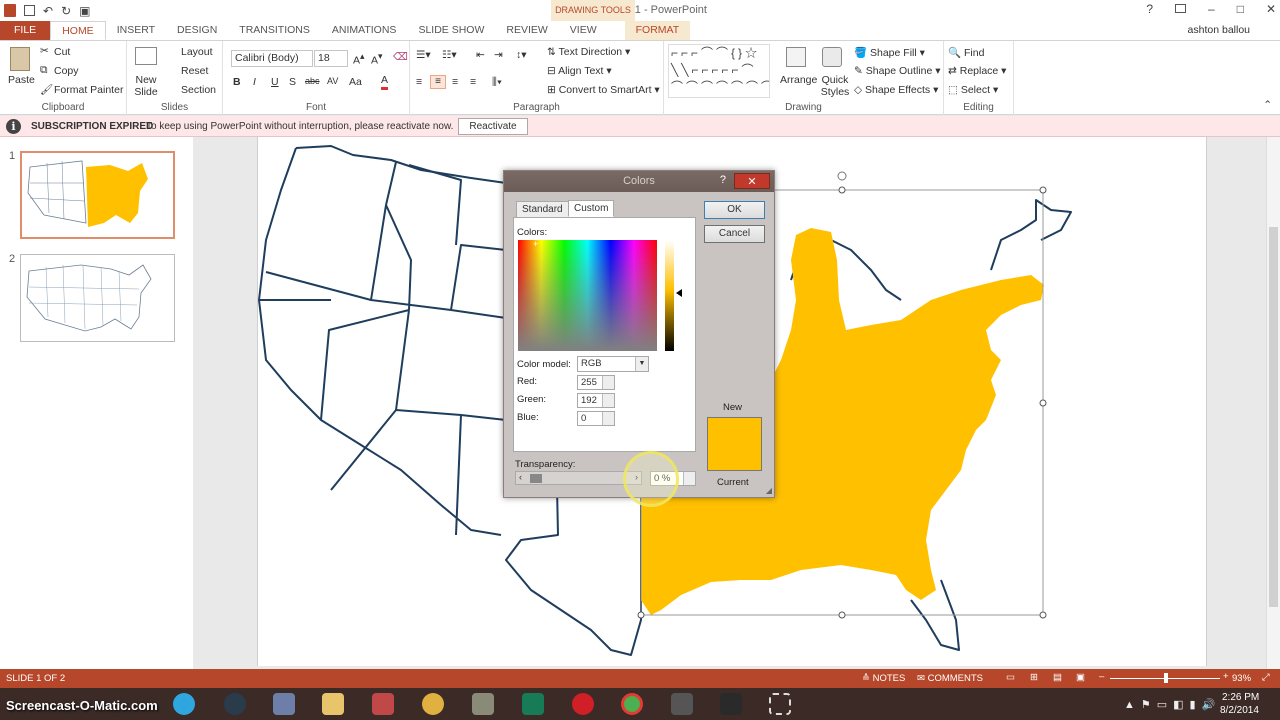  Describe the element at coordinates (473, 82) in the screenshot. I see `justify-icon: ≡` at that location.